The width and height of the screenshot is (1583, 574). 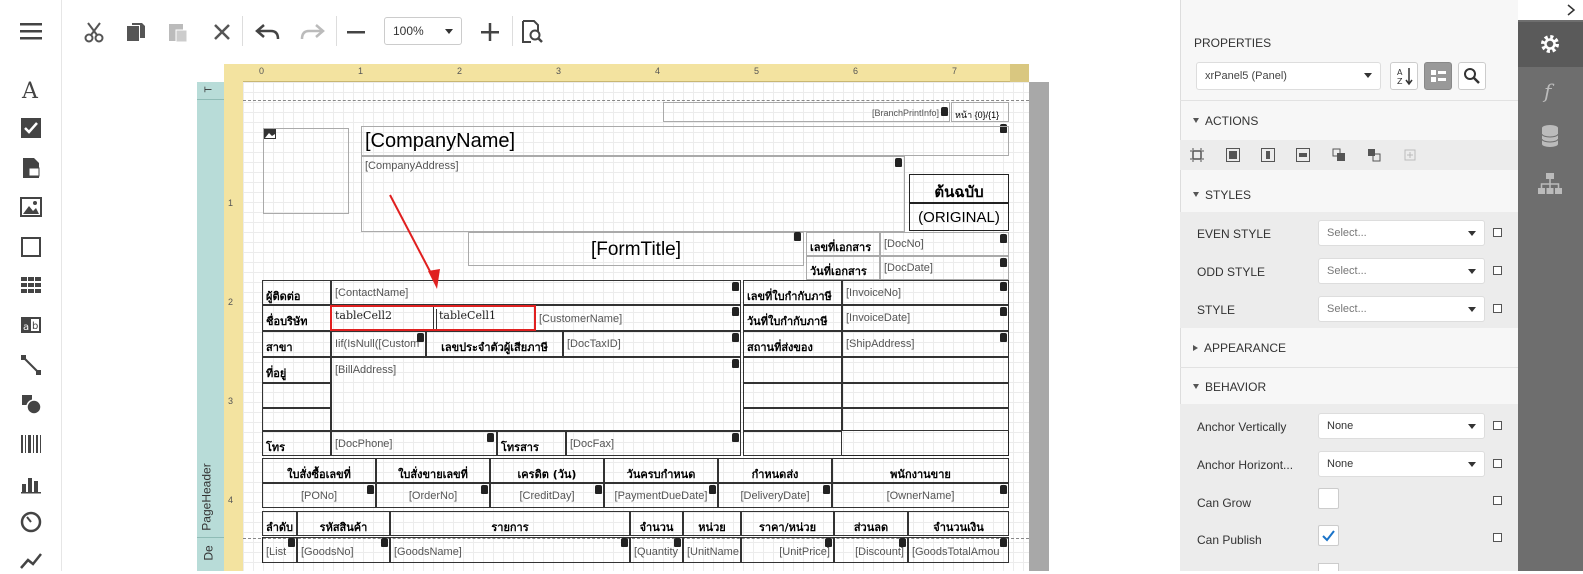 I want to click on even-style-row: EVEN STYLE, so click(x=1234, y=234).